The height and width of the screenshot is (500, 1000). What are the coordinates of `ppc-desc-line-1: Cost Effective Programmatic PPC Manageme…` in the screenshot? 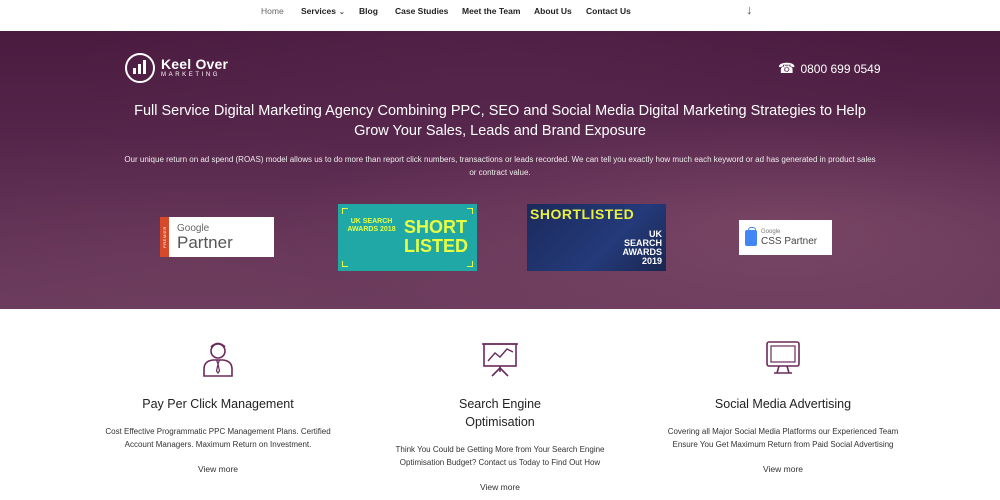 It's located at (218, 431).